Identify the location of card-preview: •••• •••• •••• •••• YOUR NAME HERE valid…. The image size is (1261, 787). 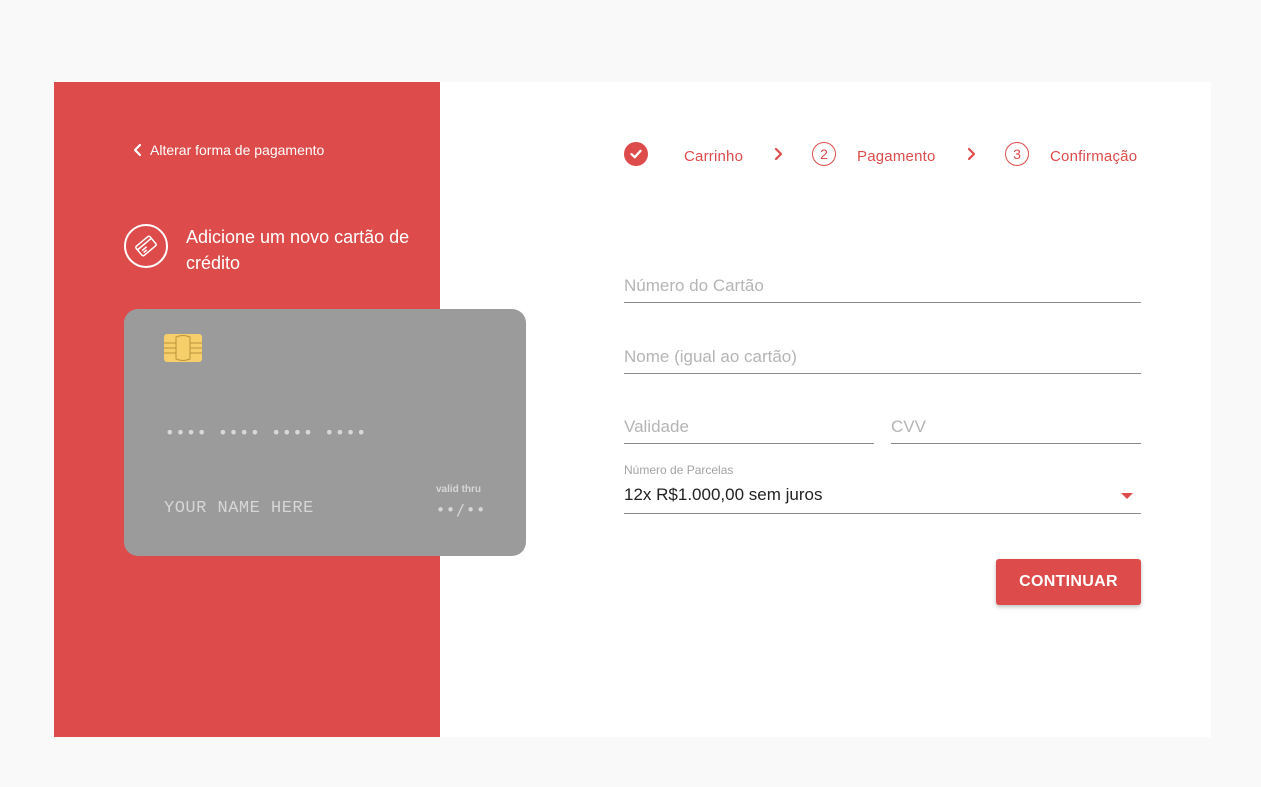
(325, 432).